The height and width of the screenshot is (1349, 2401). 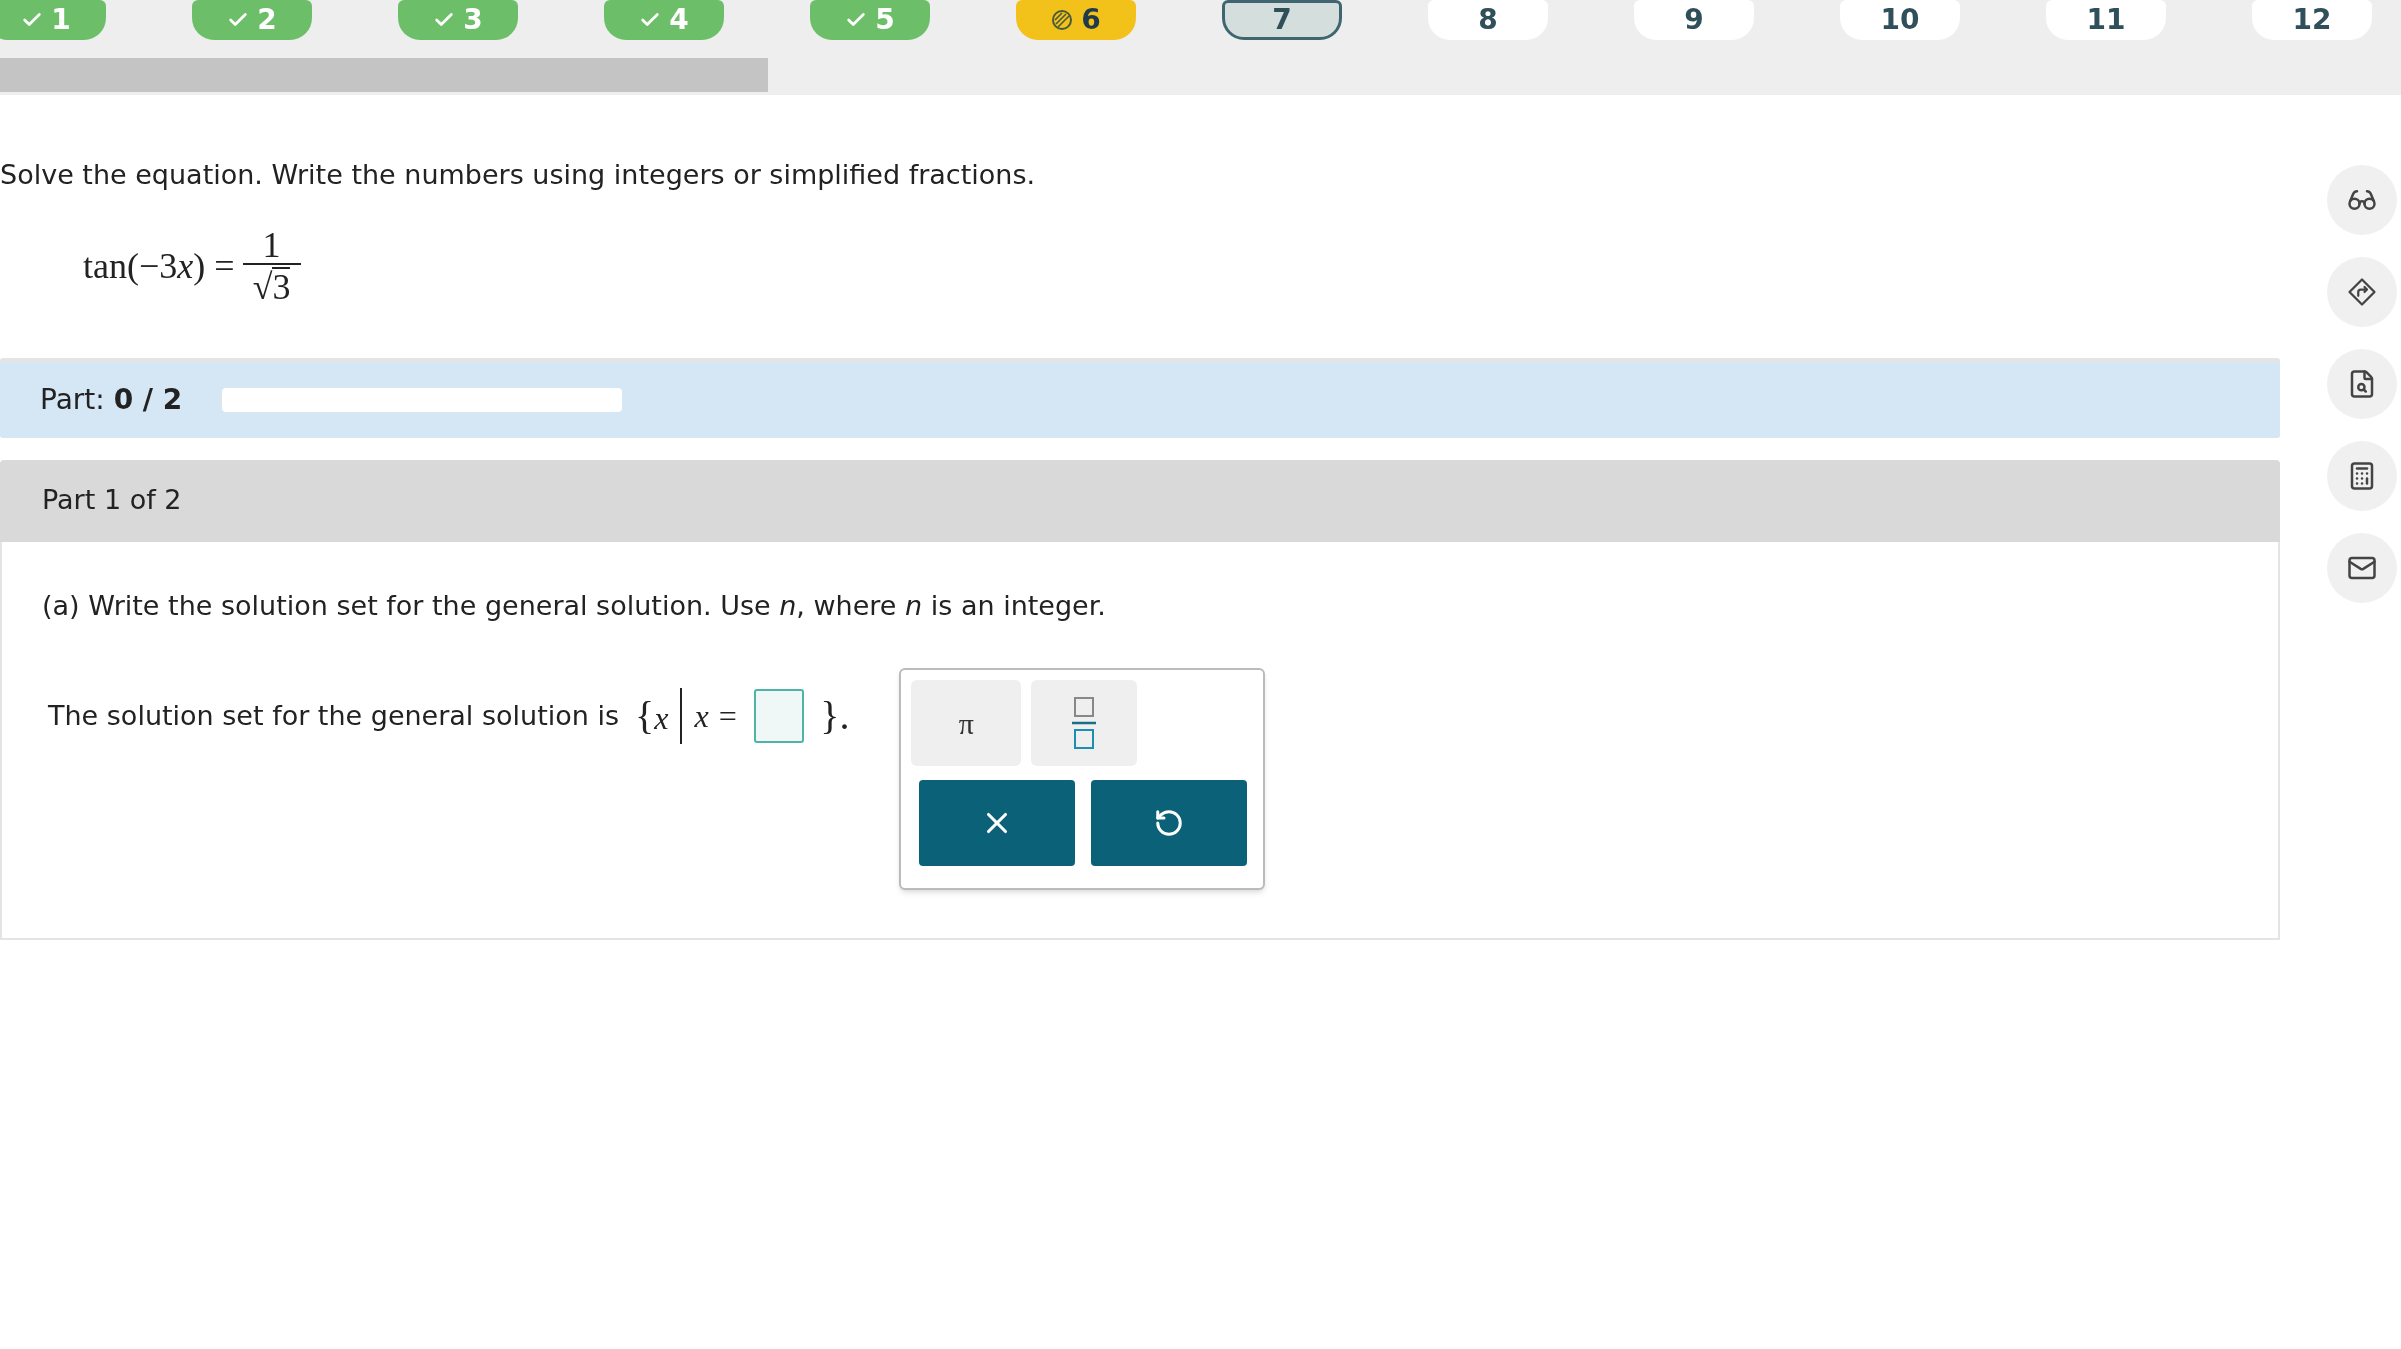 I want to click on set-divider, so click(x=681, y=716).